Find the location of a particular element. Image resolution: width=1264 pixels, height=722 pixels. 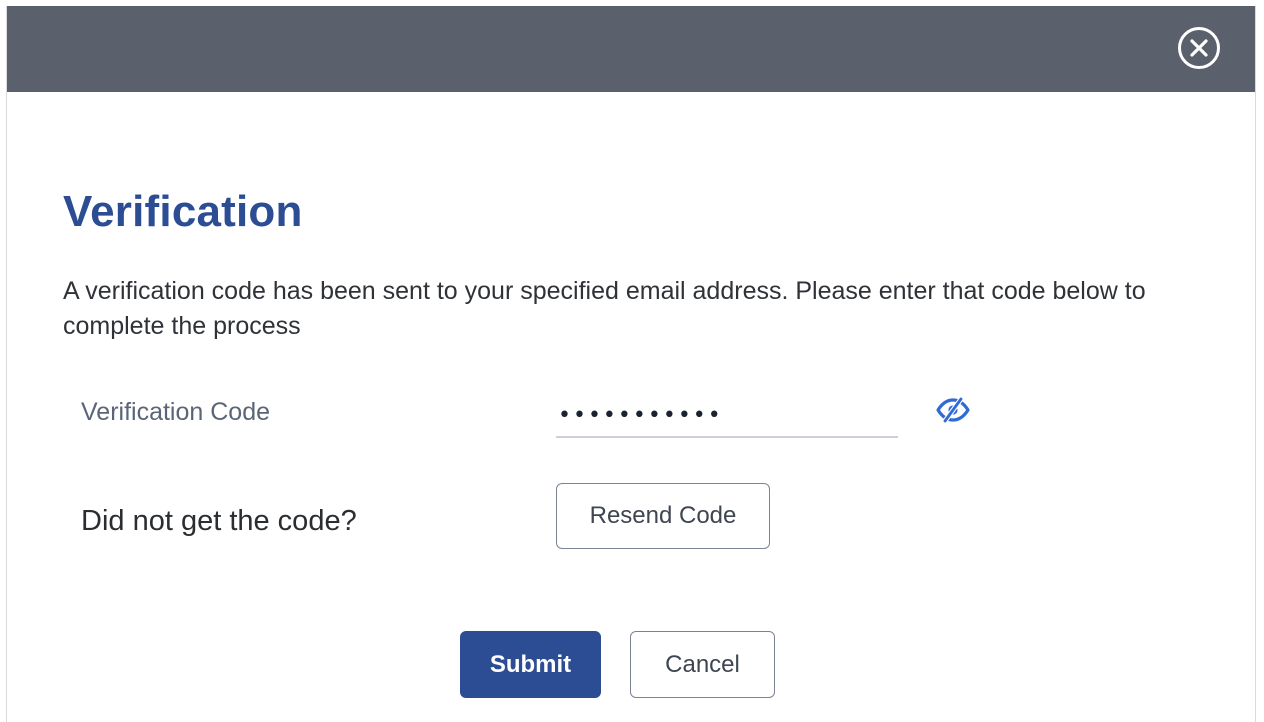

resend-prompt-text: Did not get the code? is located at coordinates (219, 521).